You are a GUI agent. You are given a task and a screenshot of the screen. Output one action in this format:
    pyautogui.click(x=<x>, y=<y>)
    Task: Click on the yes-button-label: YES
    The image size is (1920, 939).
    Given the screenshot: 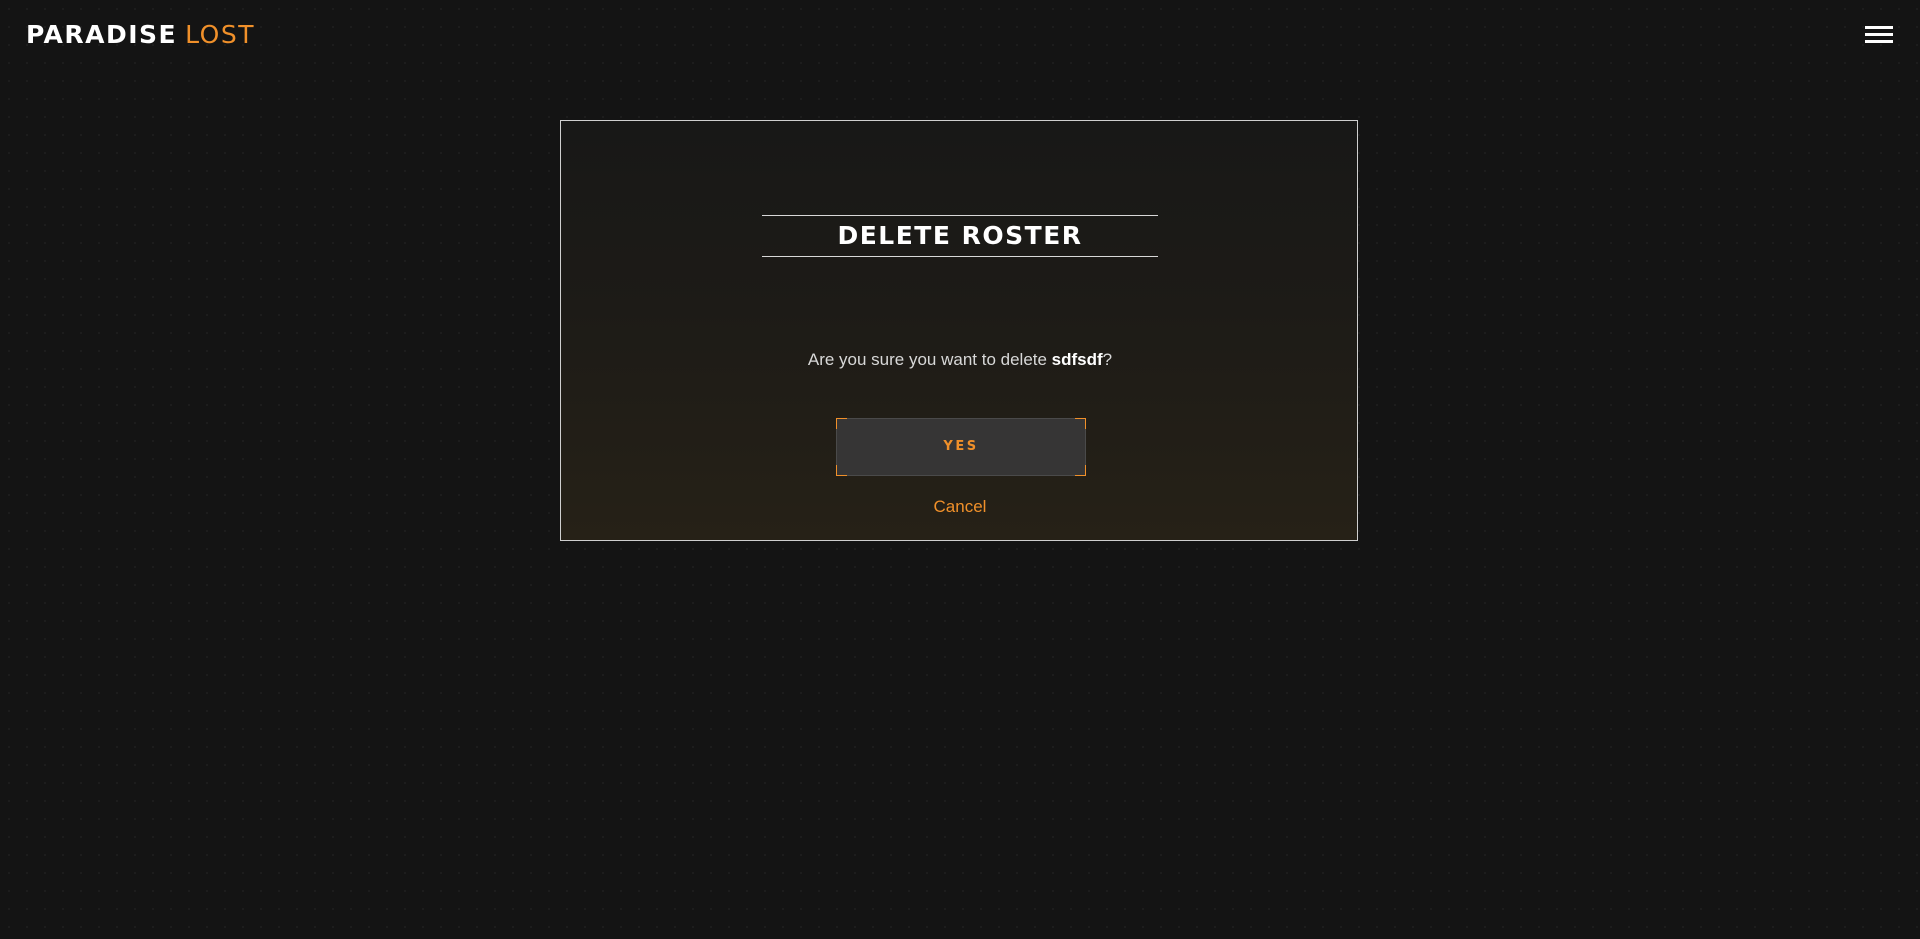 What is the action you would take?
    pyautogui.click(x=961, y=446)
    